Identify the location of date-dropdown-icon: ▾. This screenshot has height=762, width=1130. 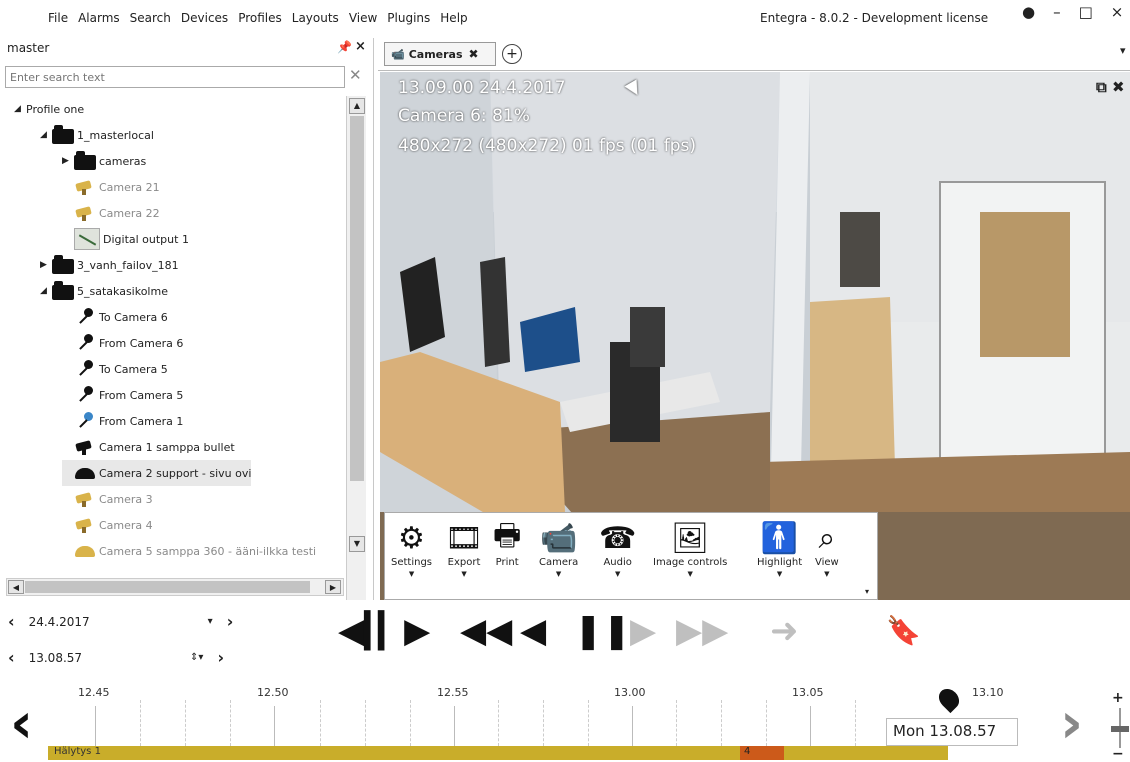
(210, 621).